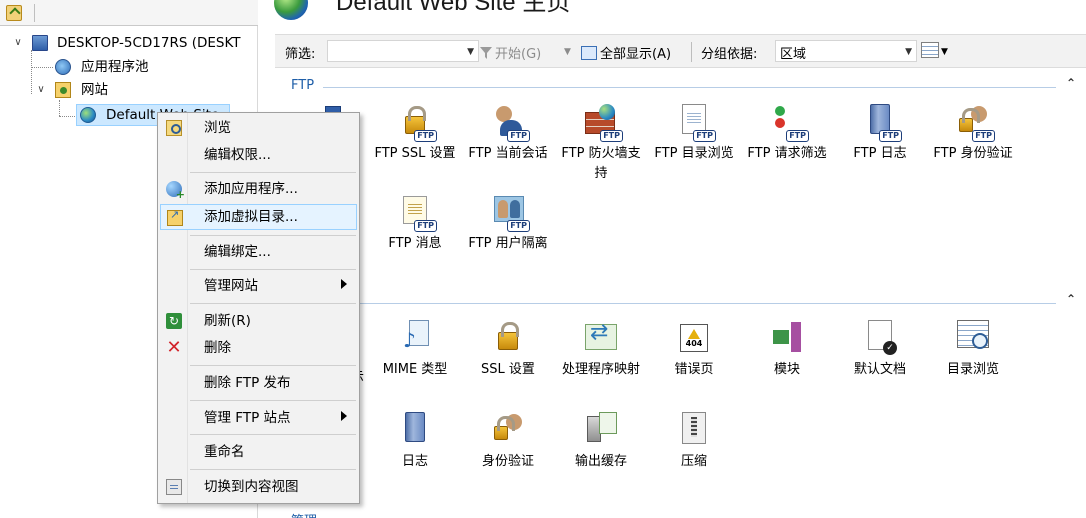 The image size is (1086, 518). What do you see at coordinates (415, 350) in the screenshot?
I see `feature-mime-types: ♪ MIME 类型` at bounding box center [415, 350].